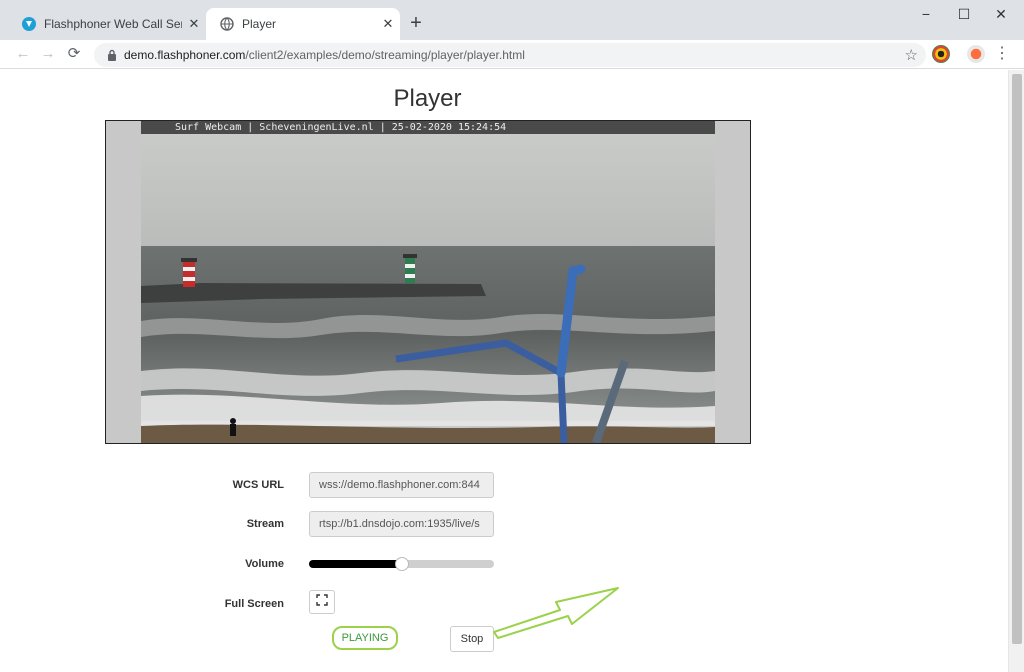 The image size is (1024, 672). Describe the element at coordinates (1001, 17) in the screenshot. I see `window-close-button: ✕` at that location.